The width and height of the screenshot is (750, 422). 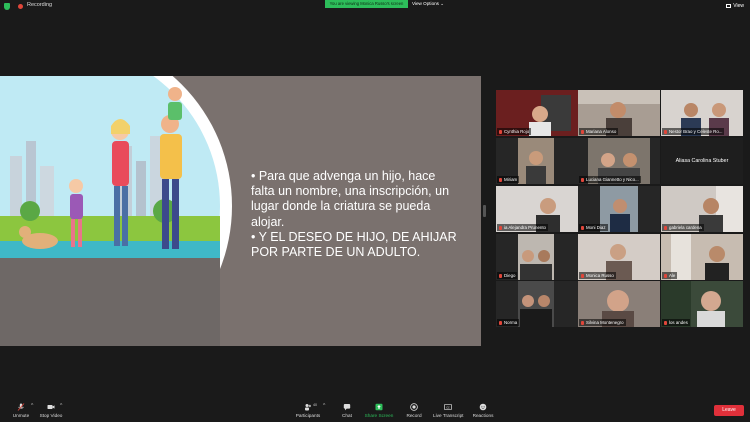 What do you see at coordinates (702, 304) in the screenshot?
I see `participant-tile: los andes` at bounding box center [702, 304].